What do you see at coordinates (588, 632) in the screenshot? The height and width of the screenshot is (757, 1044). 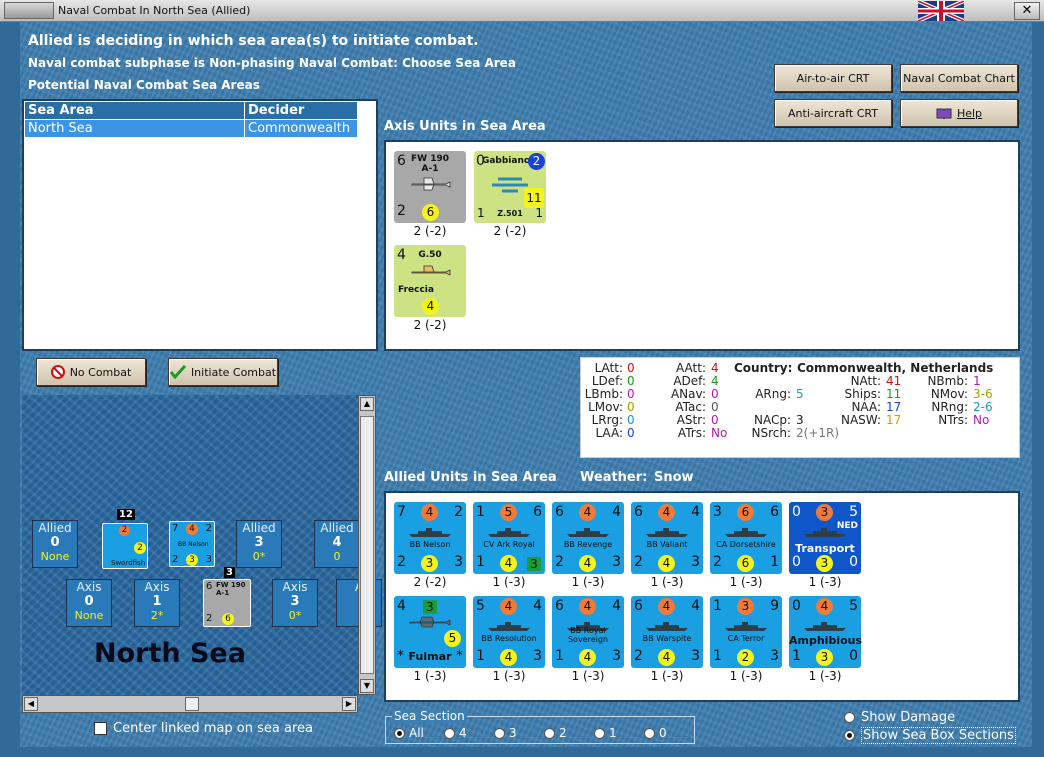 I see `allied-unit: 6 4 4 BB Royal Sovereign 1 4 3` at bounding box center [588, 632].